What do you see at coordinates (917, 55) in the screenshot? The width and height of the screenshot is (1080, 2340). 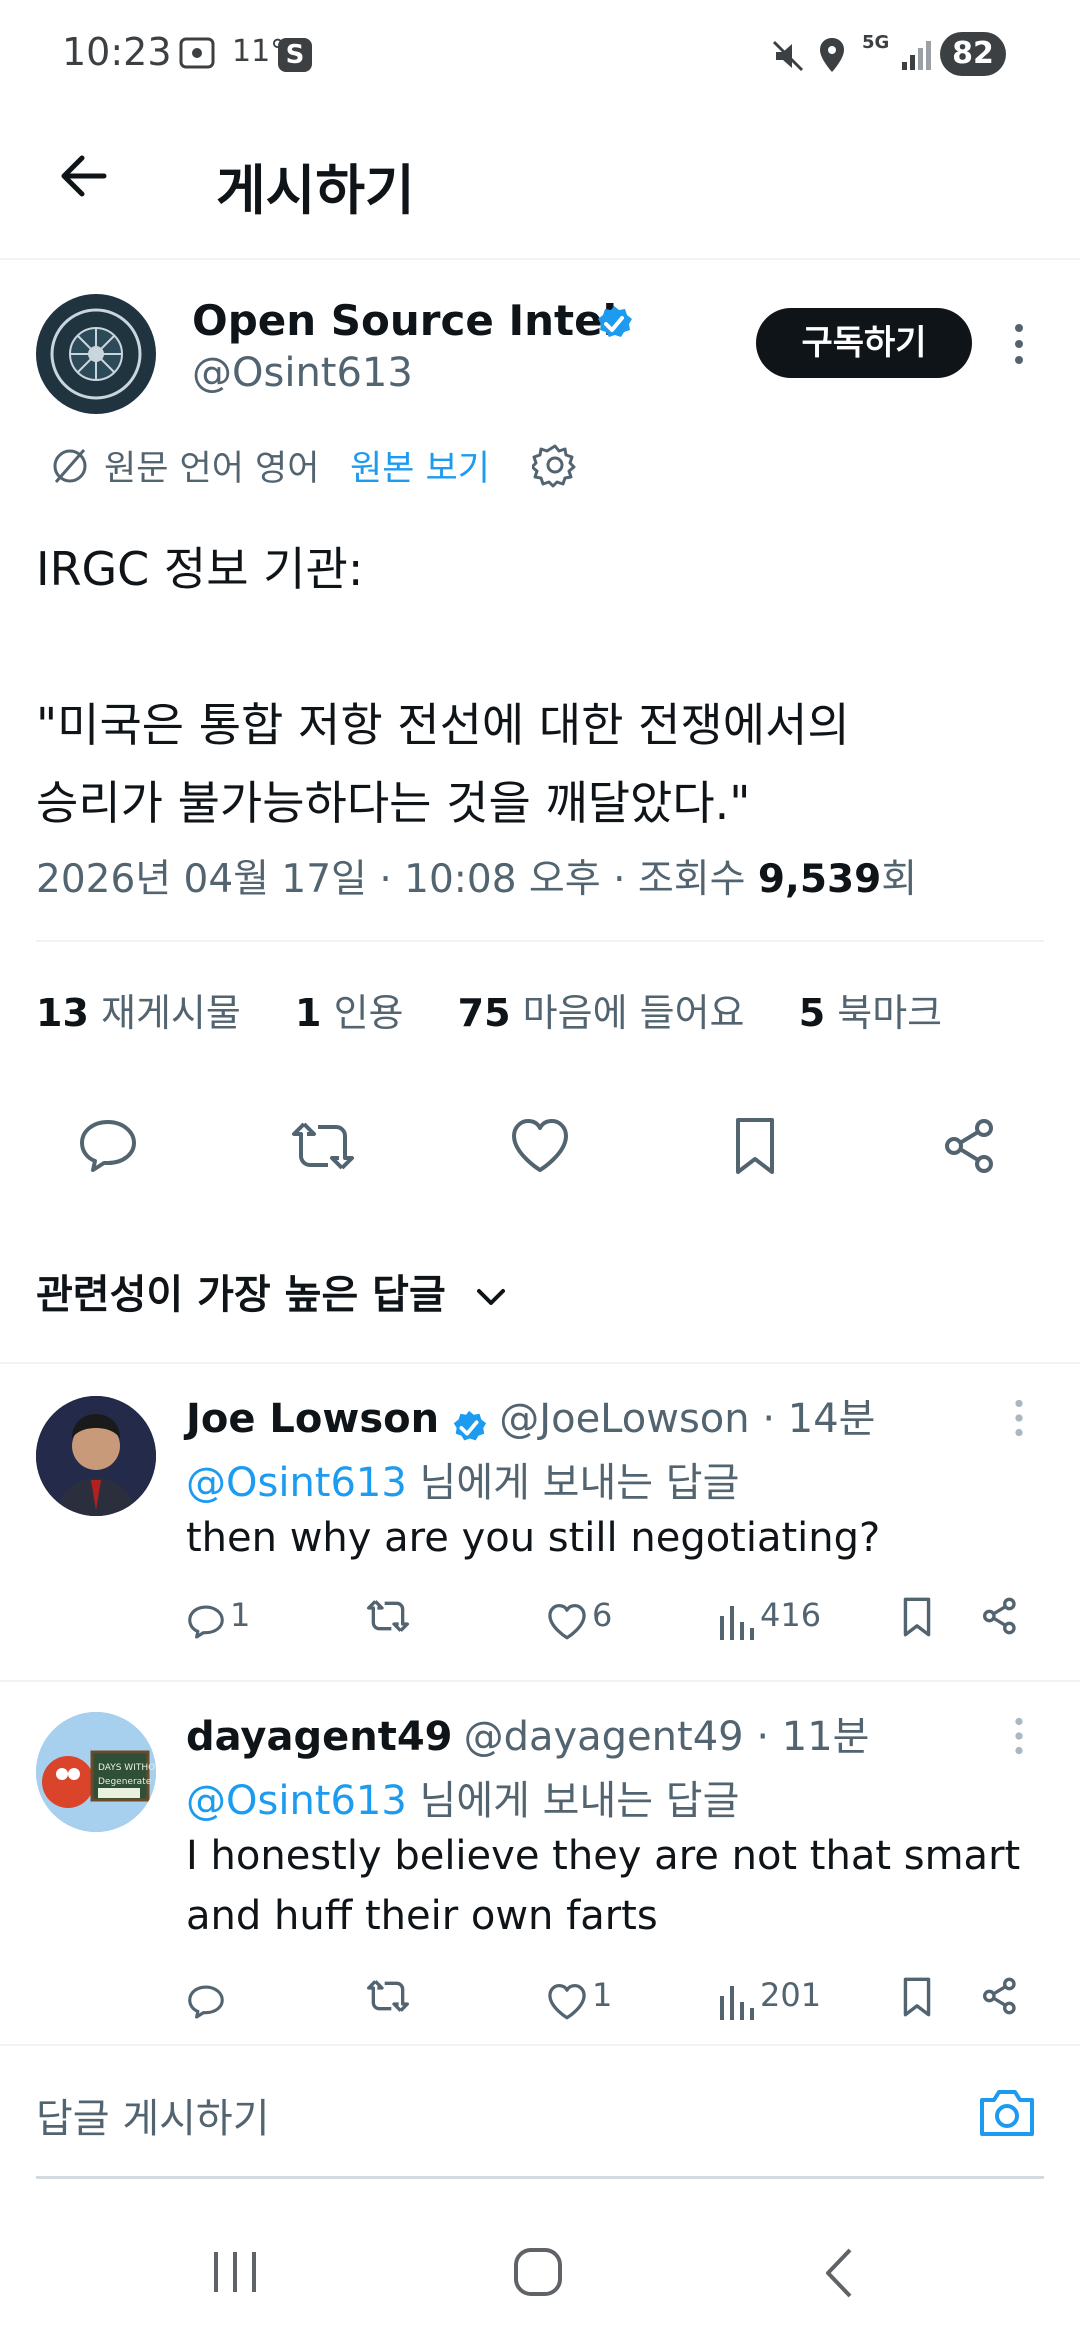 I see `signal-icon` at bounding box center [917, 55].